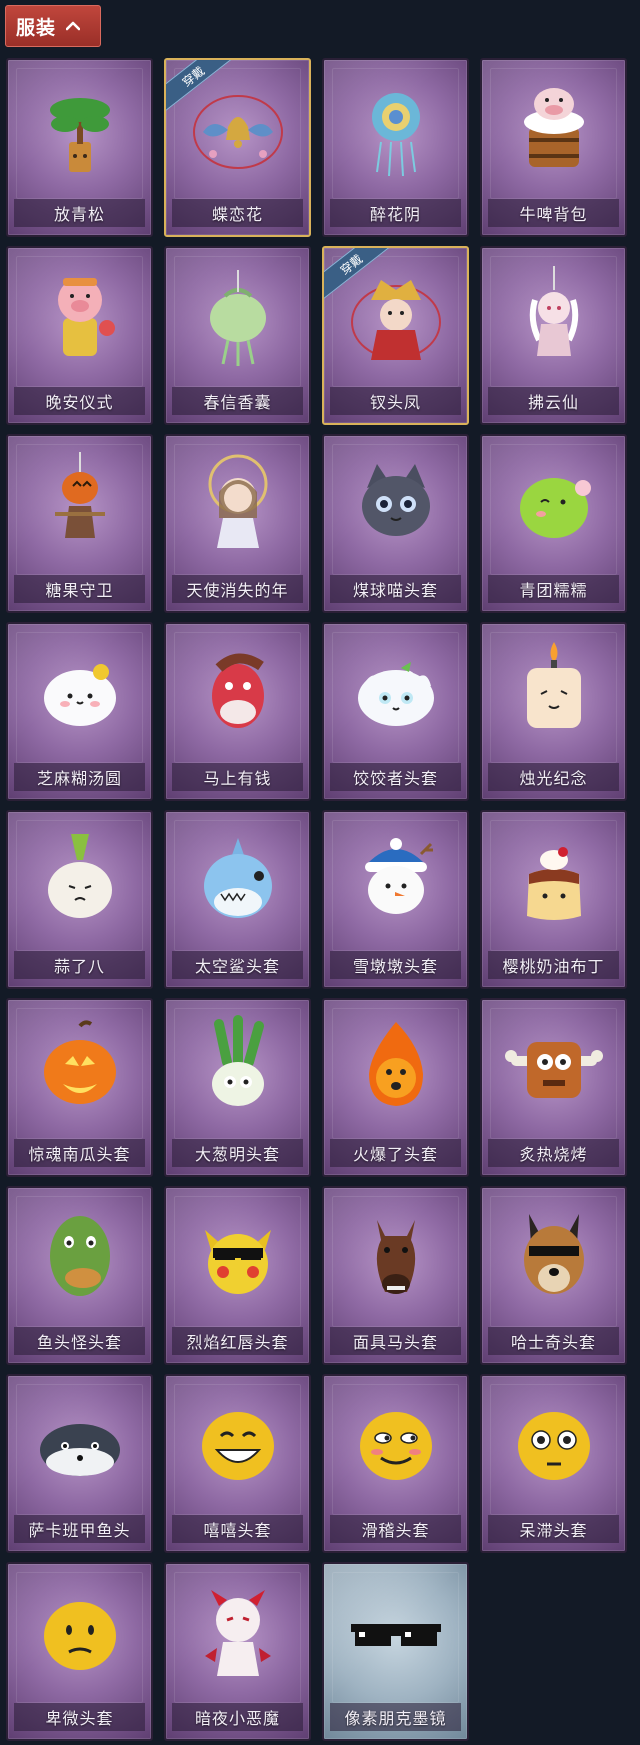 Image resolution: width=640 pixels, height=1745 pixels. I want to click on costume-card: 惊魂南瓜头套, so click(79, 1087).